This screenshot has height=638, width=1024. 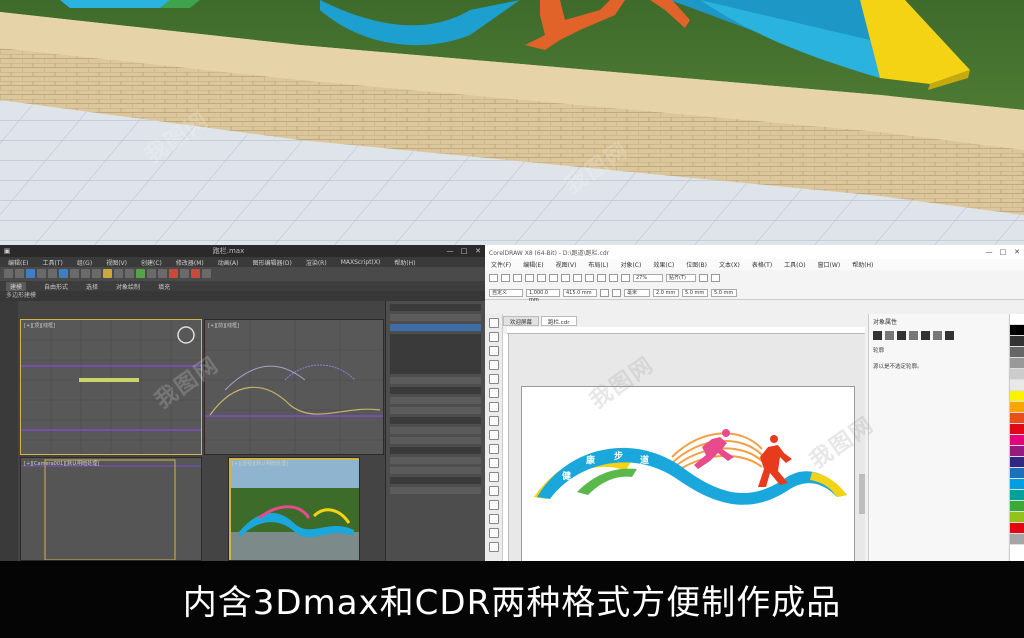 What do you see at coordinates (493, 277) in the screenshot?
I see `new-doc-icon` at bounding box center [493, 277].